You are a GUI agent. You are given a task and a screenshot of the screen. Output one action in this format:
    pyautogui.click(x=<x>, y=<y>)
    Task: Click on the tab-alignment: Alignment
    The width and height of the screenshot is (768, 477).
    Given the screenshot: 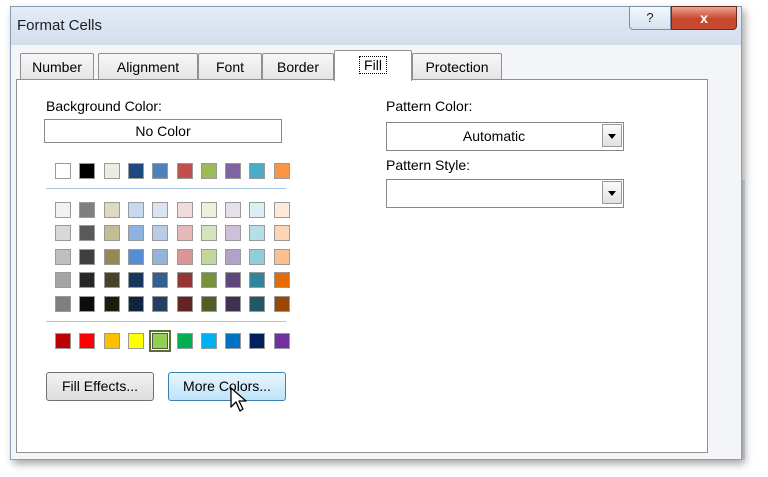 What is the action you would take?
    pyautogui.click(x=148, y=66)
    